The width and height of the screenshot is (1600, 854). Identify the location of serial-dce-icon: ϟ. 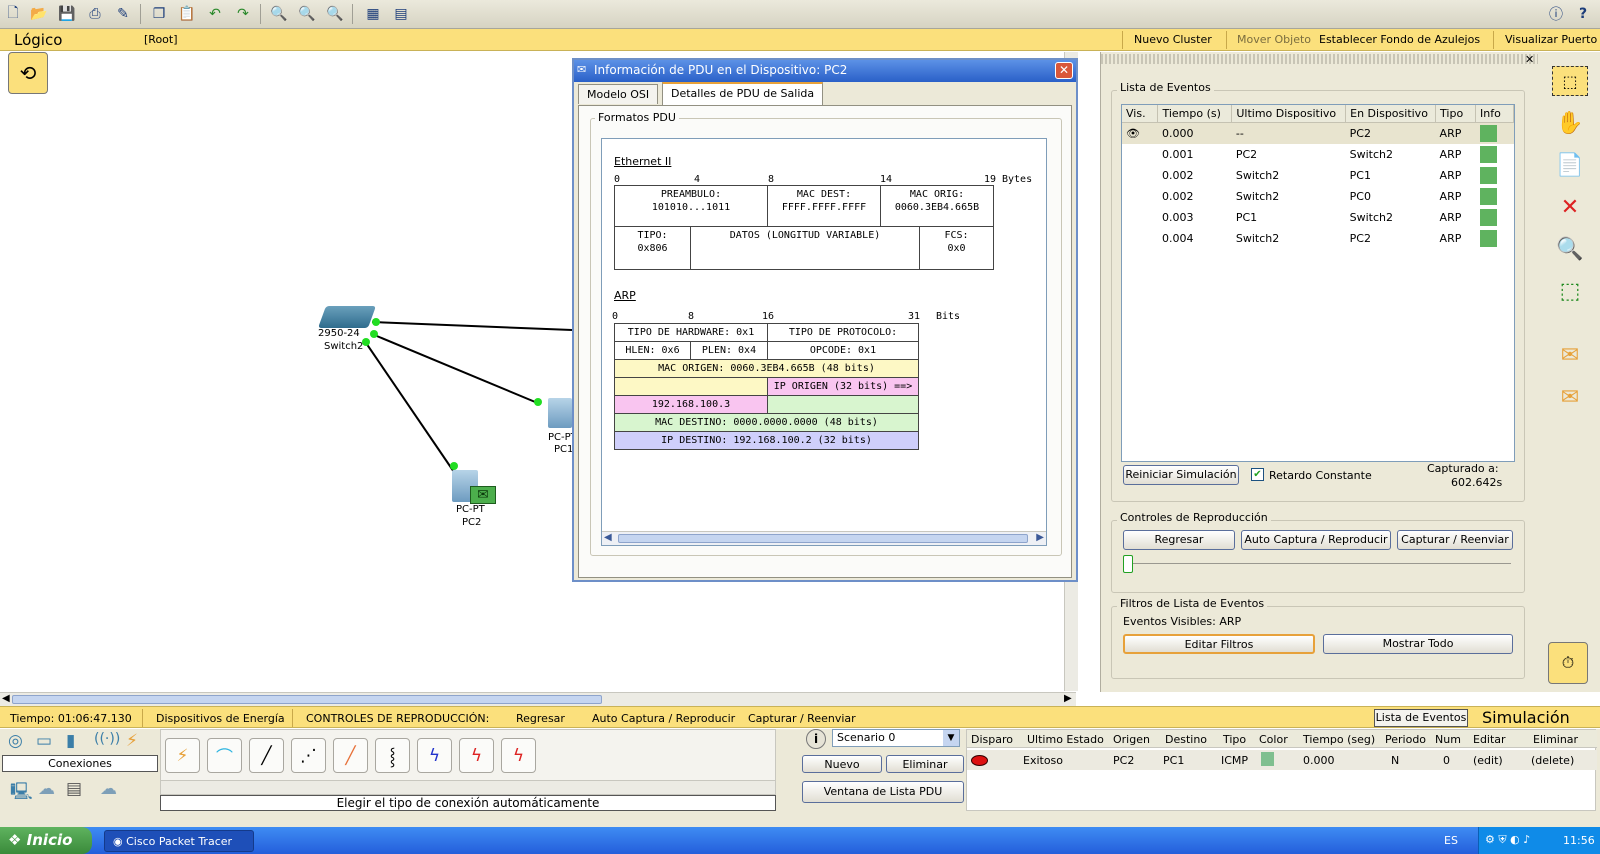
(476, 755).